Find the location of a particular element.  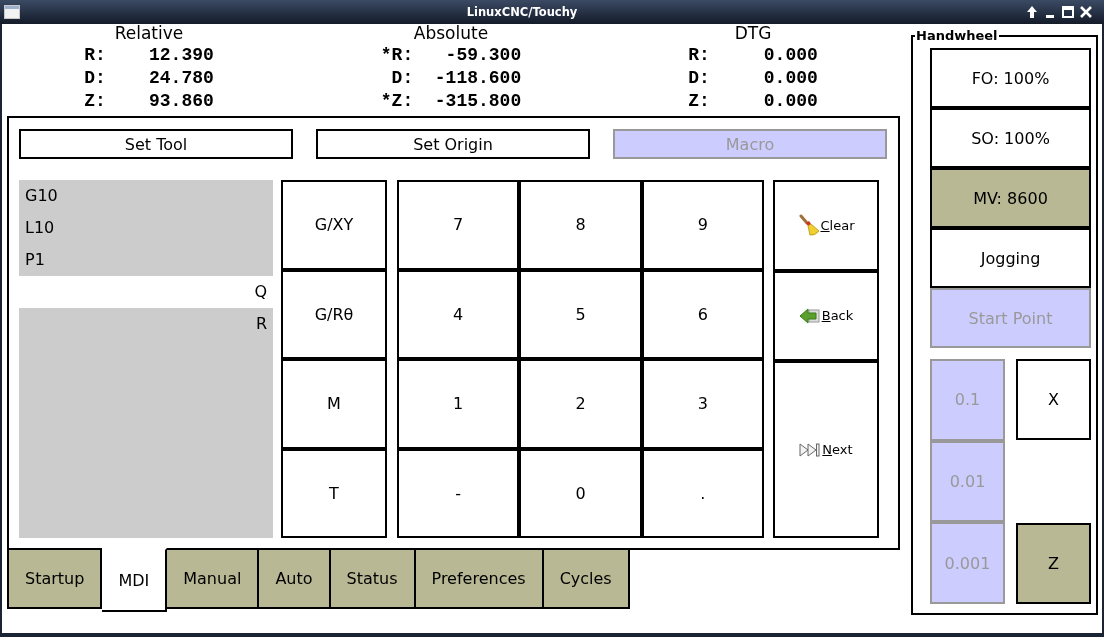

skip-forward-icon is located at coordinates (810, 449).